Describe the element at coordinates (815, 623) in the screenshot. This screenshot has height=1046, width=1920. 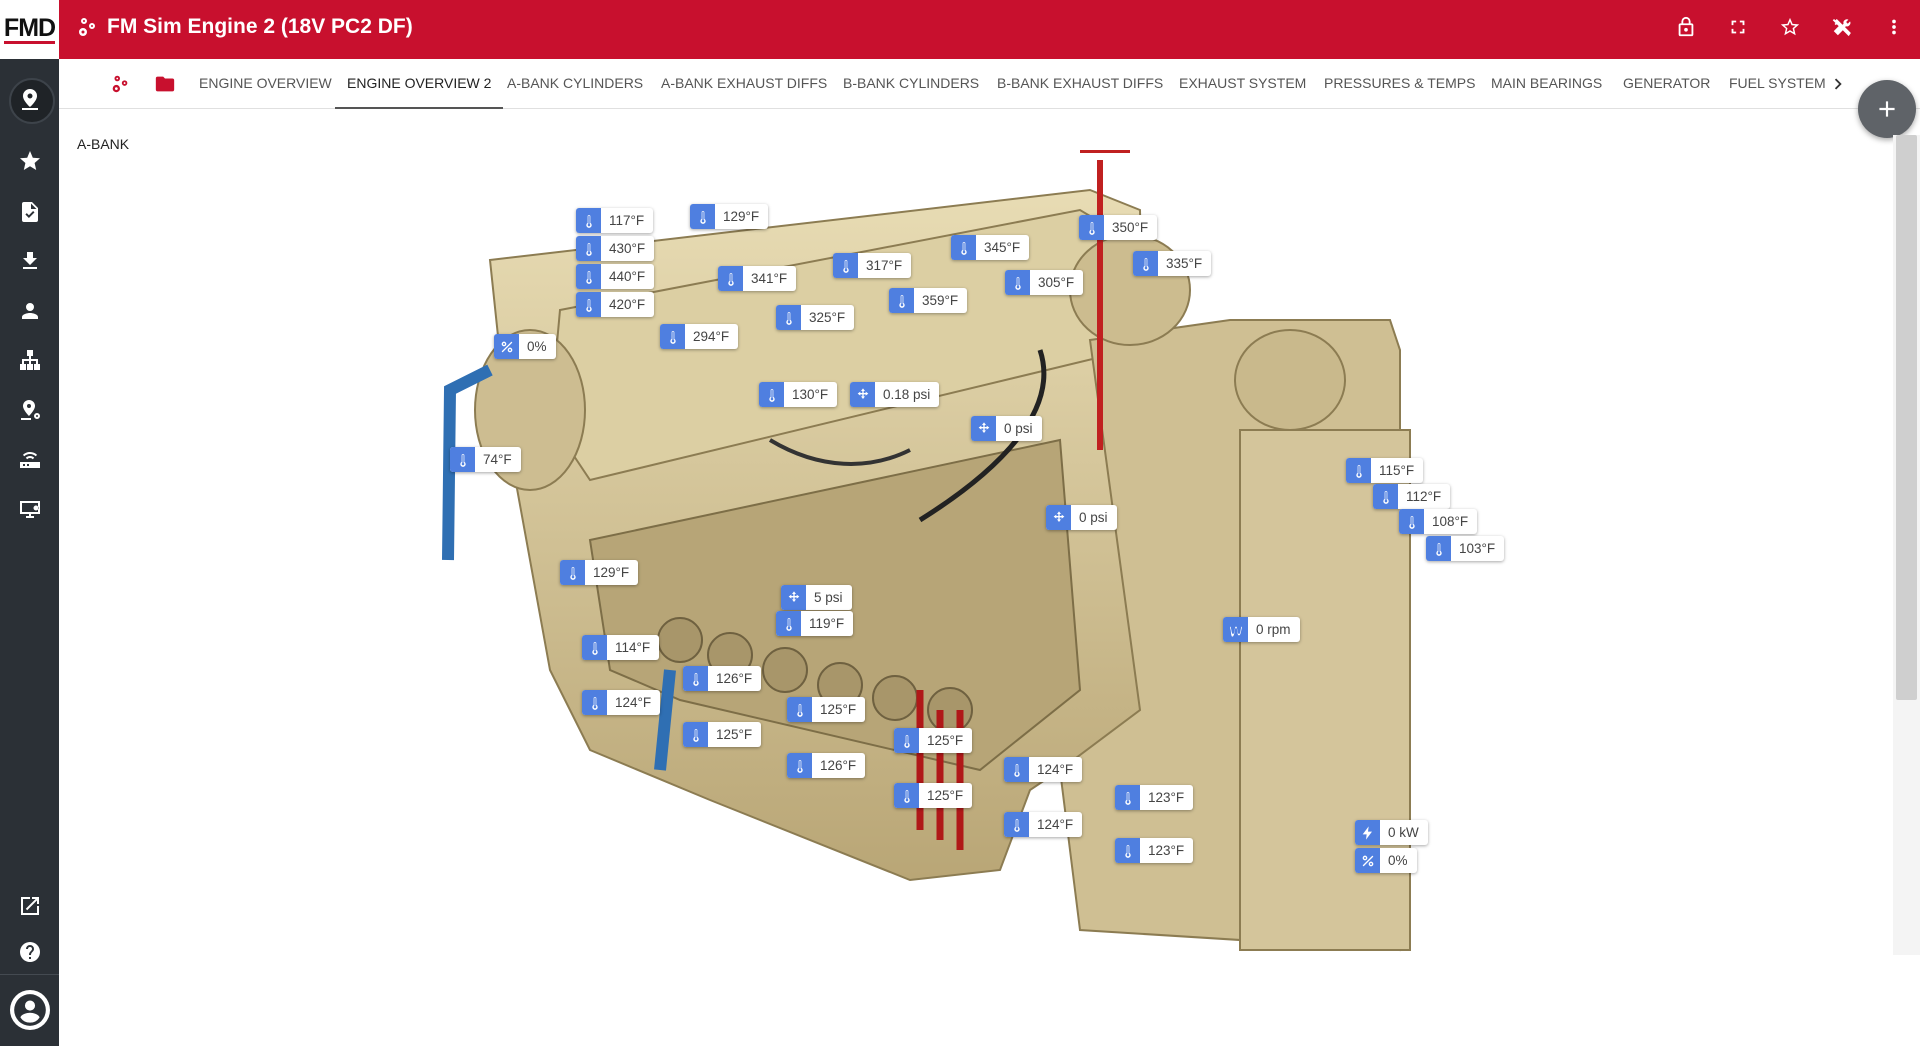
I see `temp-sensor-chip: 119°F` at that location.